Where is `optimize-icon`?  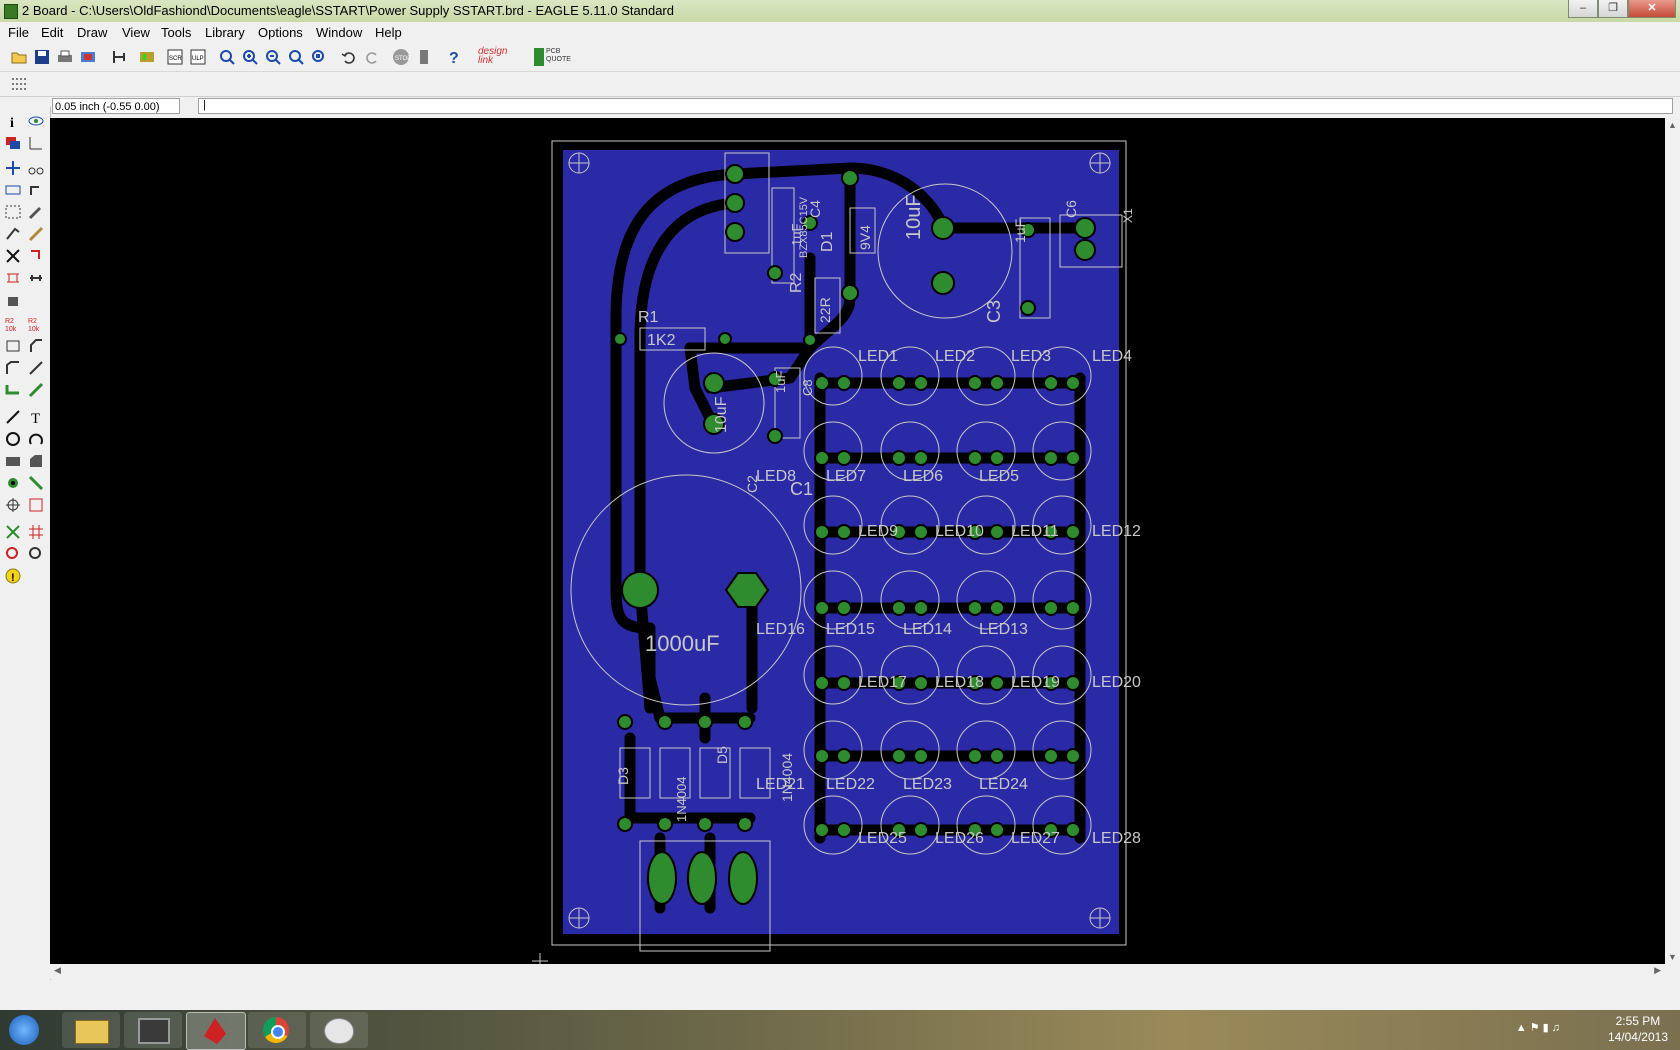
optimize-icon is located at coordinates (13, 368).